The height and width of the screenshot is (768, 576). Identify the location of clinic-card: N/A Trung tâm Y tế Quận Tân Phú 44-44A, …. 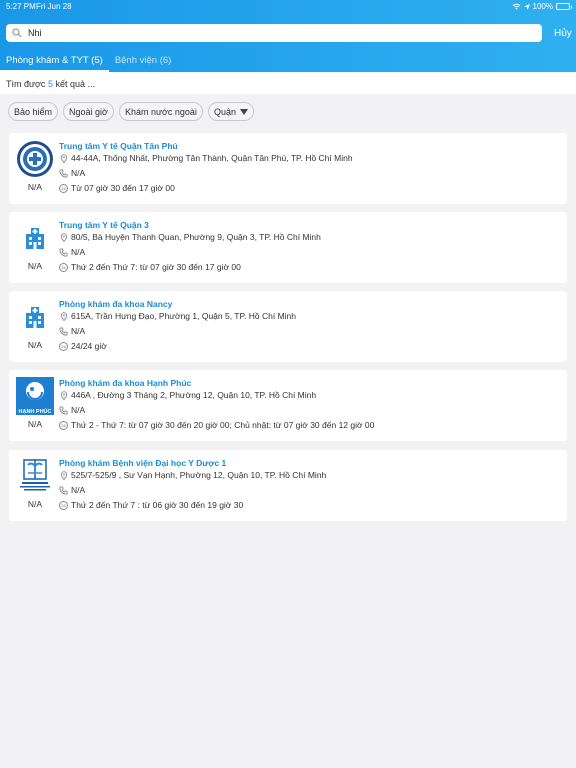
(288, 168).